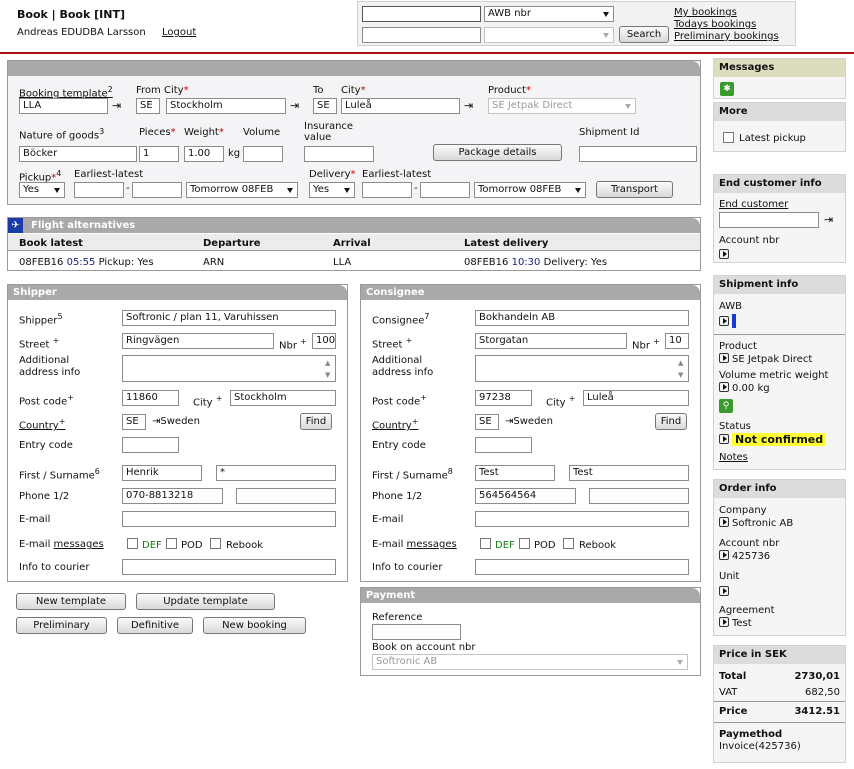 This screenshot has width=854, height=769. What do you see at coordinates (61, 625) in the screenshot?
I see `preliminary-button: Preliminary` at bounding box center [61, 625].